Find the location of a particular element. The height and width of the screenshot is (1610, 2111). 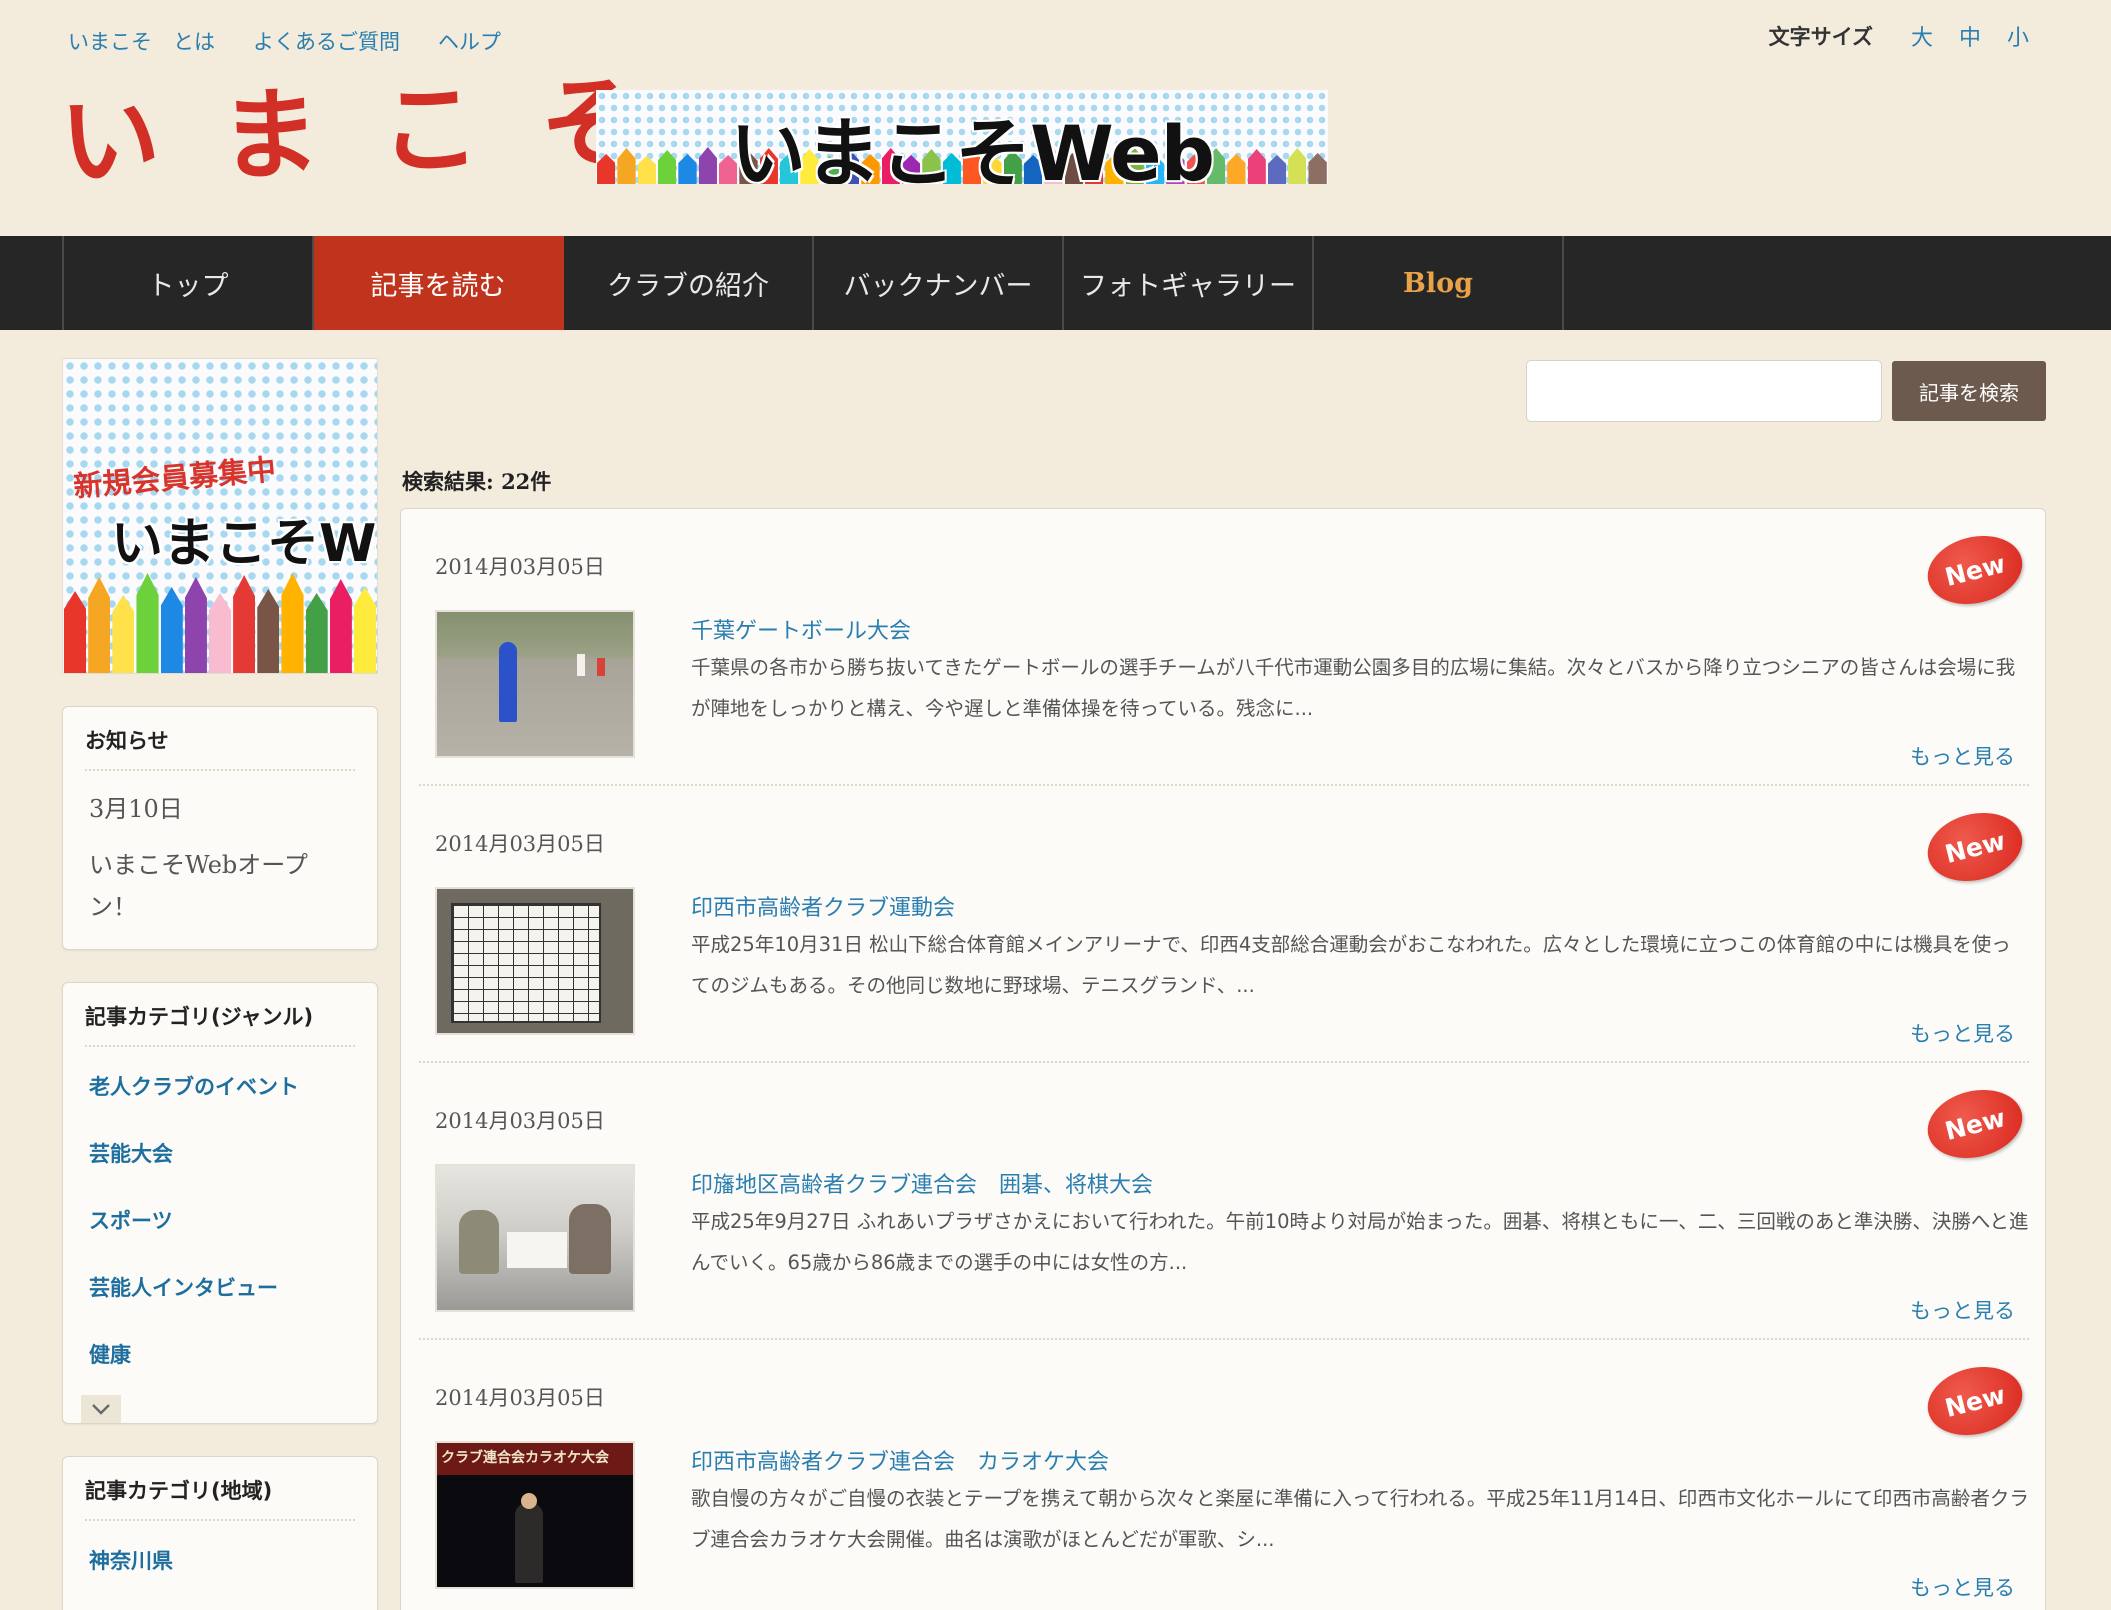

category-celebrity-interview: 芸能人インタビュー is located at coordinates (220, 1295).